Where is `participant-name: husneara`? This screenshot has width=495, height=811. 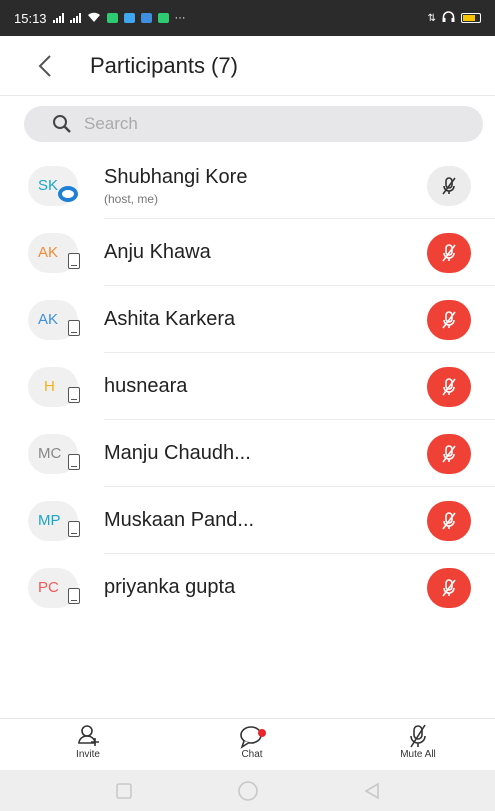 participant-name: husneara is located at coordinates (146, 386).